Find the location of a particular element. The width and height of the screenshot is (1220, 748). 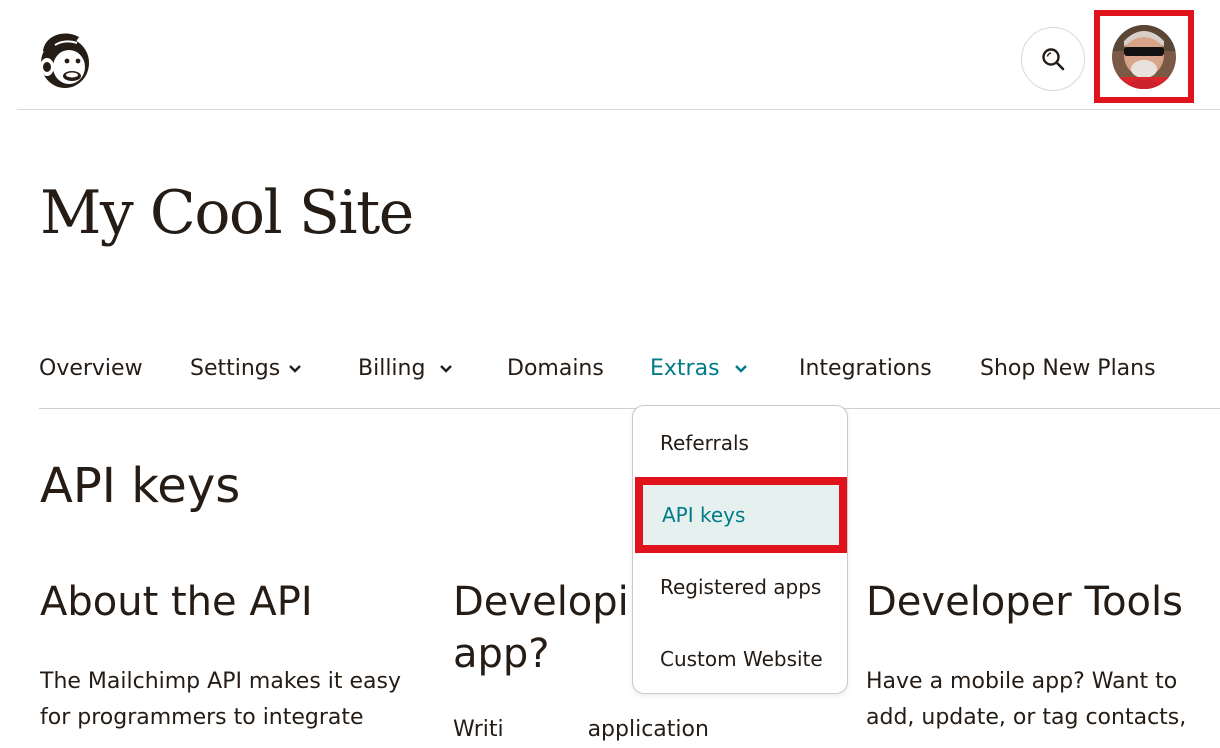

nav-billing: Billing is located at coordinates (405, 368).